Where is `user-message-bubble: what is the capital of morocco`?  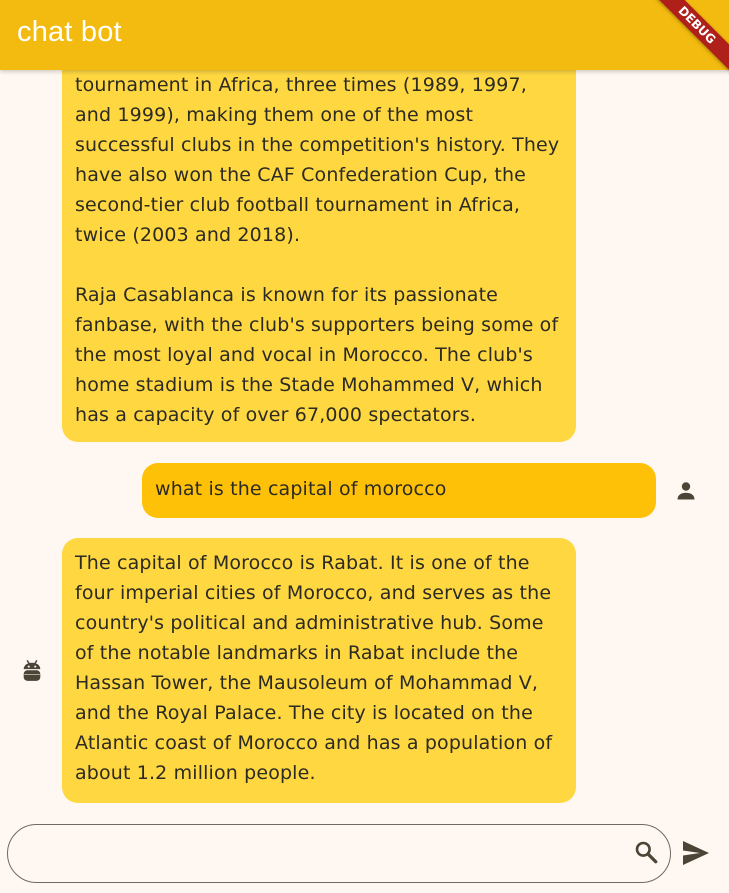 user-message-bubble: what is the capital of morocco is located at coordinates (399, 490).